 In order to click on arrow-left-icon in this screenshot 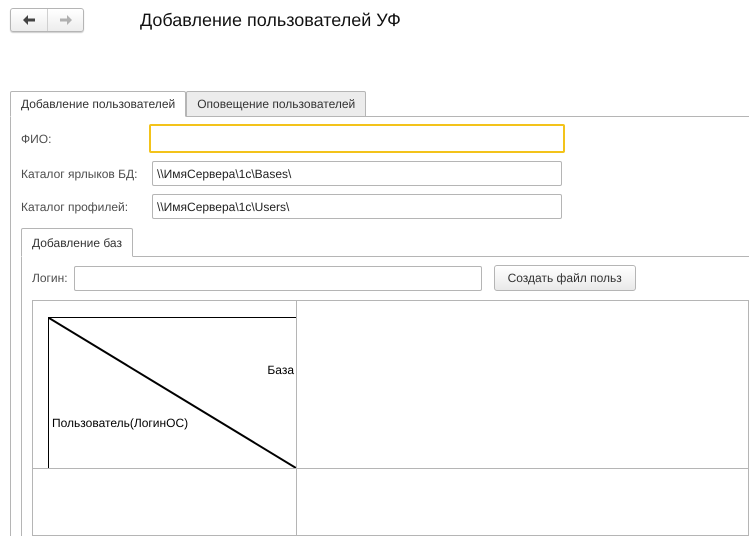, I will do `click(29, 20)`.